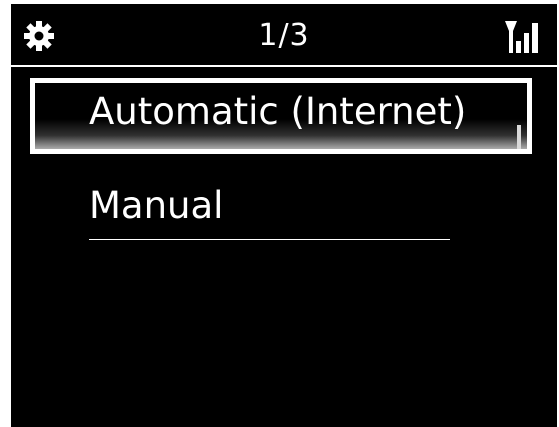 The height and width of the screenshot is (427, 559). I want to click on signal-strength-icon, so click(523, 37).